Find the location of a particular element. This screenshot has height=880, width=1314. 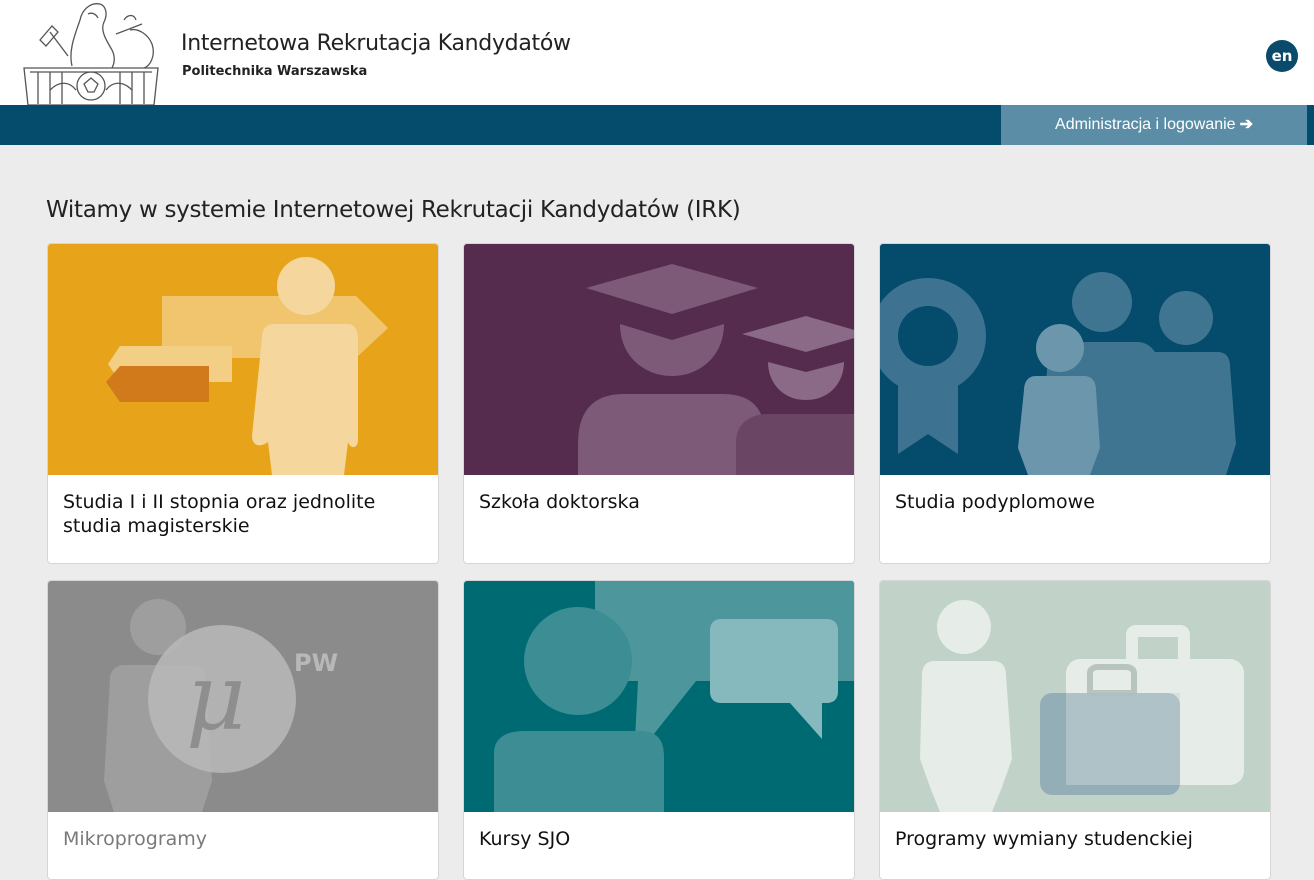

card-postgraduate-studies: Studia podyplomowe is located at coordinates (1075, 403).